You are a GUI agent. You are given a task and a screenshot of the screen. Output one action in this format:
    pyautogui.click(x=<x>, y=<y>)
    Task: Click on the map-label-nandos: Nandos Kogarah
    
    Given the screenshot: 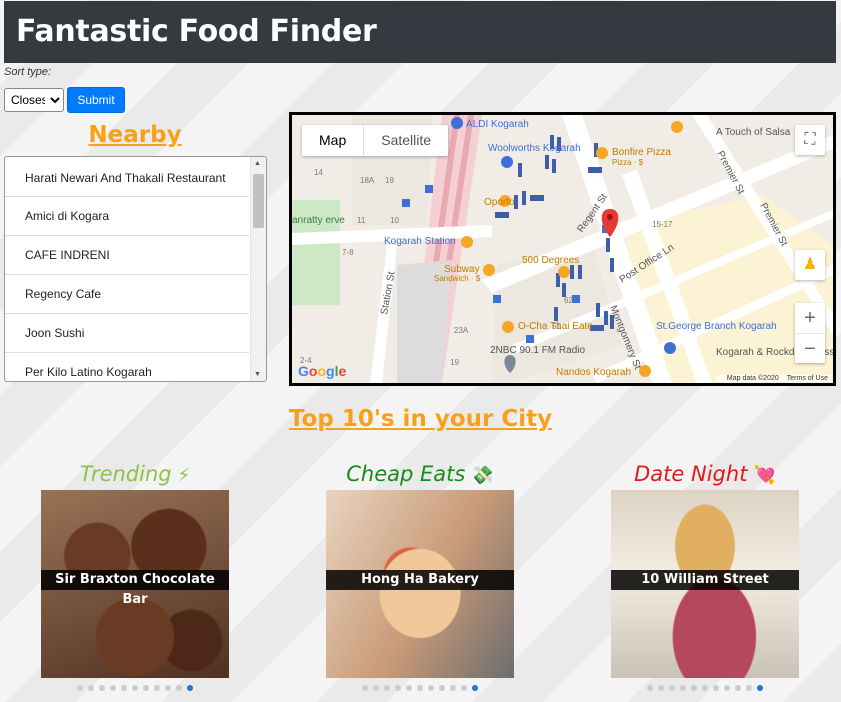 What is the action you would take?
    pyautogui.click(x=593, y=372)
    